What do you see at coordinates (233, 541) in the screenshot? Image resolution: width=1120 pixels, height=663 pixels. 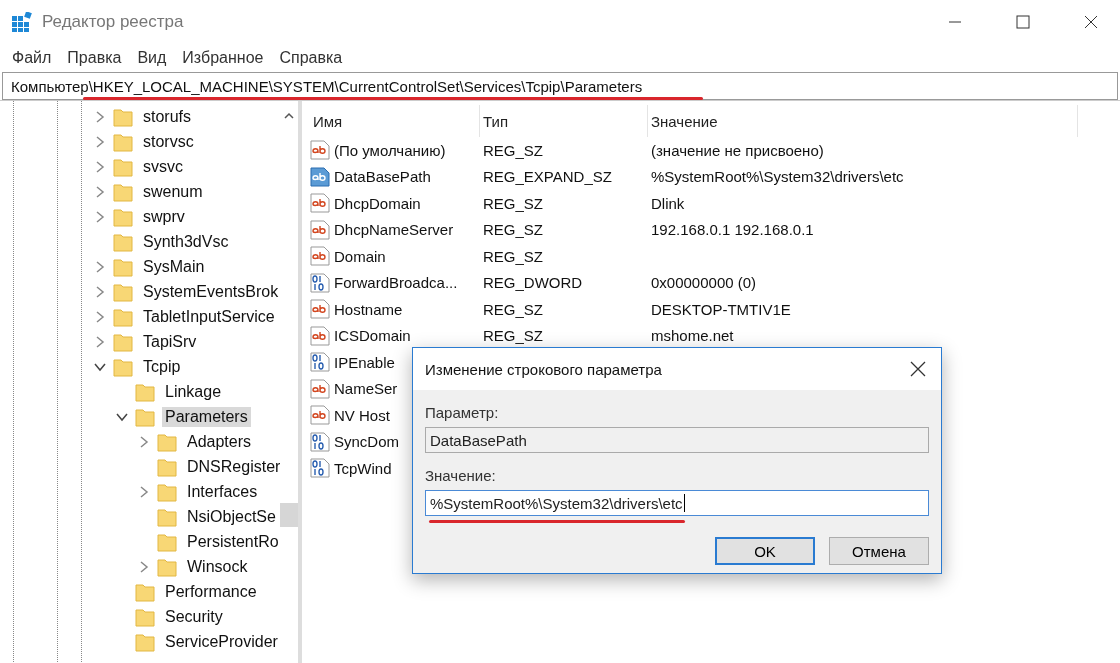 I see `tree-item: PersistentRo` at bounding box center [233, 541].